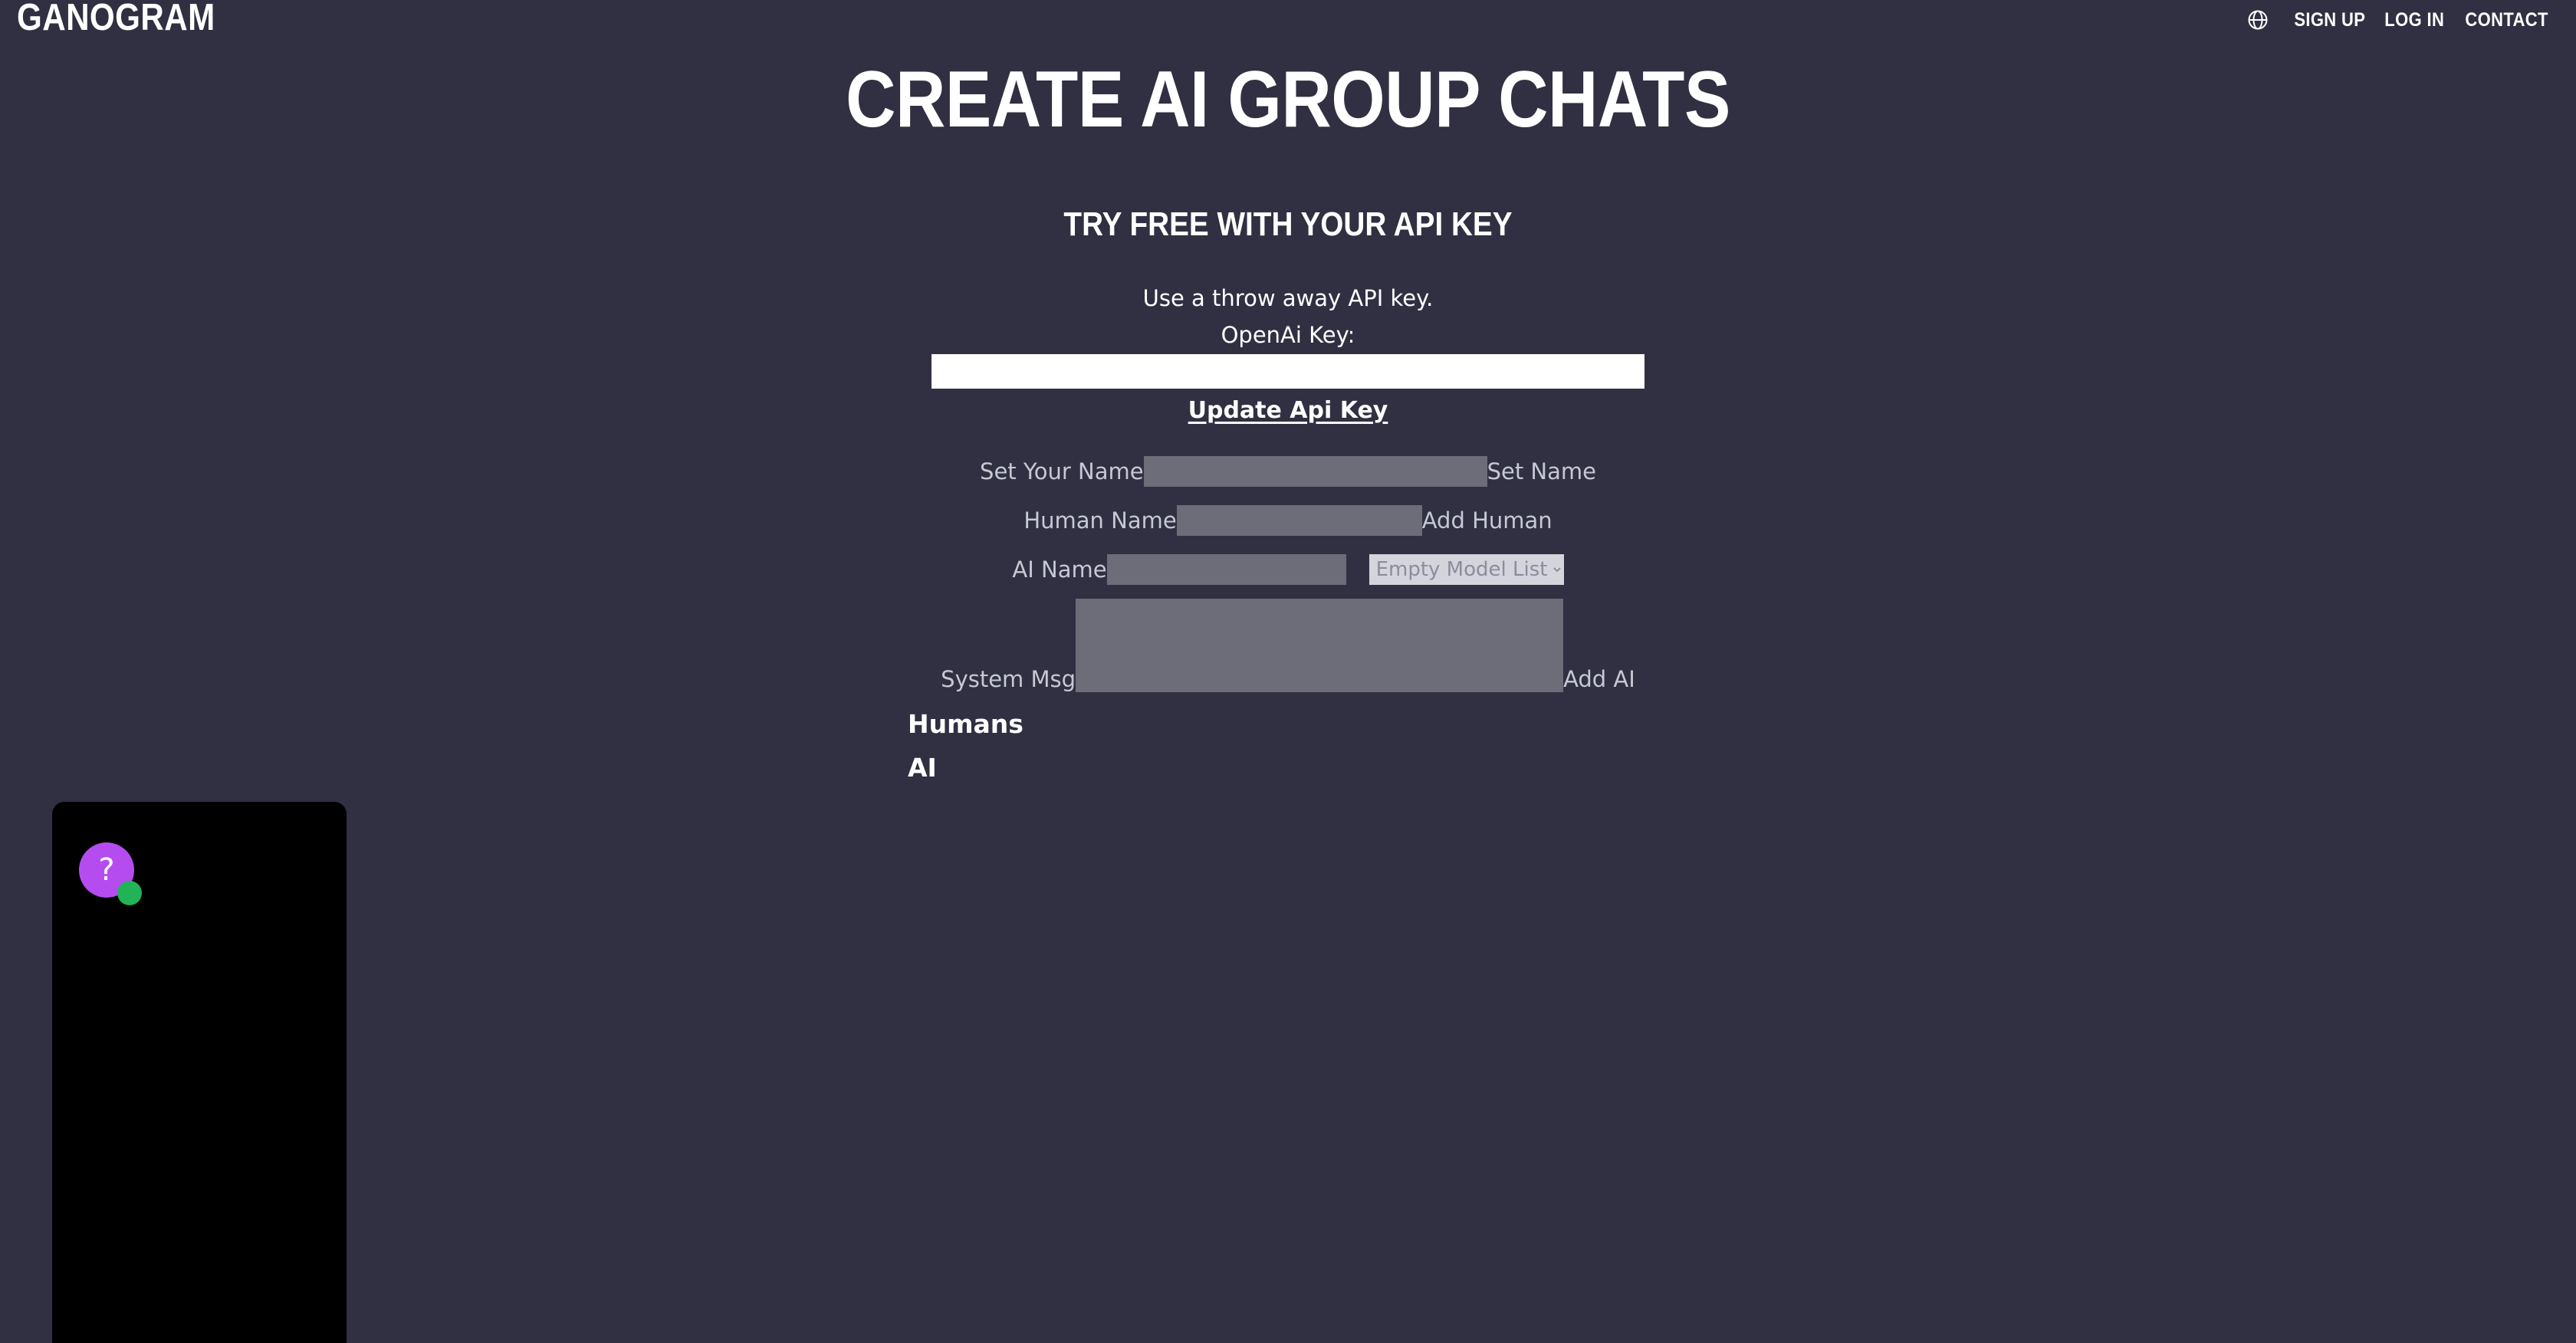 This screenshot has height=1343, width=2576. Describe the element at coordinates (1599, 679) in the screenshot. I see `add-ai-button: Add AI` at that location.